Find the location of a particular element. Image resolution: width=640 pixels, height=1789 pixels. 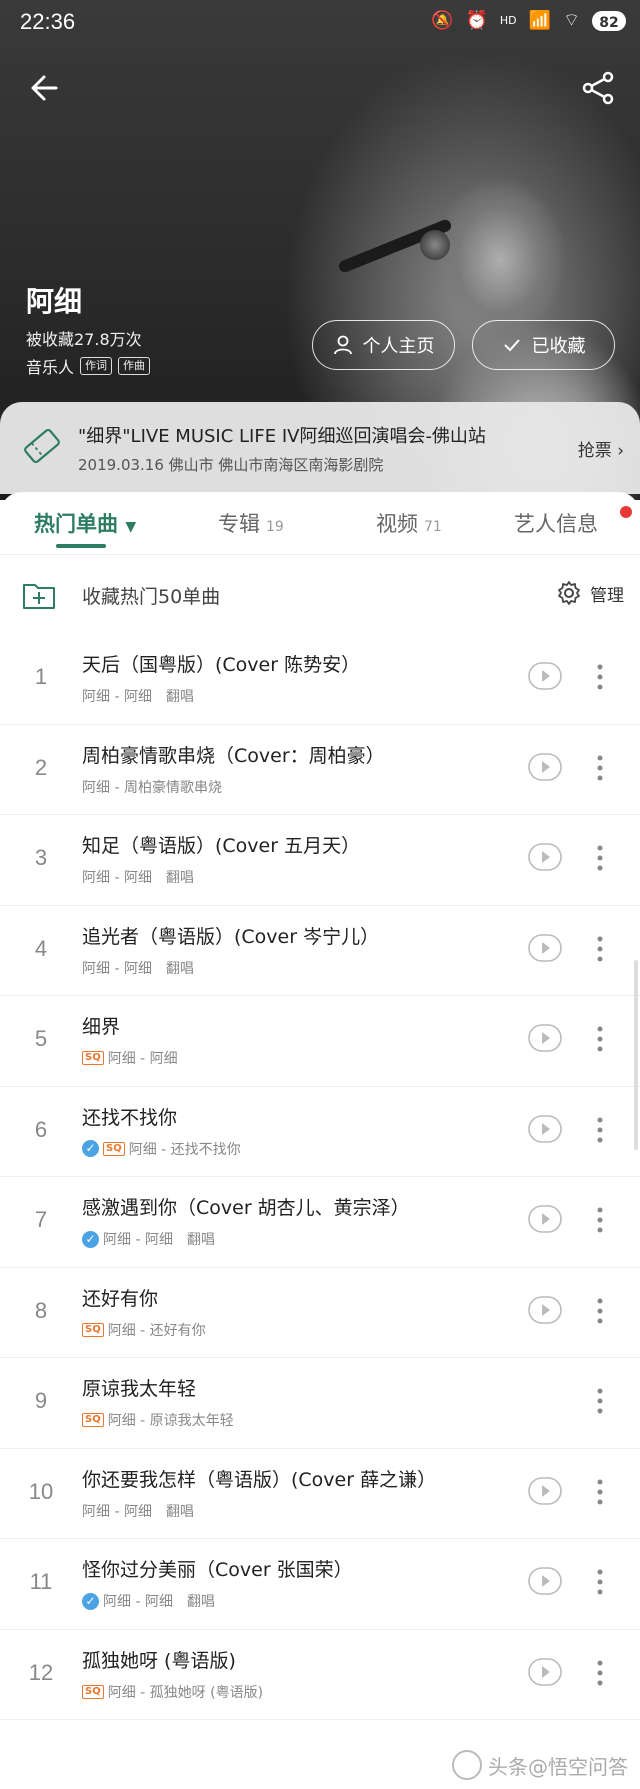

song-row: 12 孤独她呀 (粤语版) SQ 阿细 - 孤独她呀 (粤语版) is located at coordinates (320, 1674).